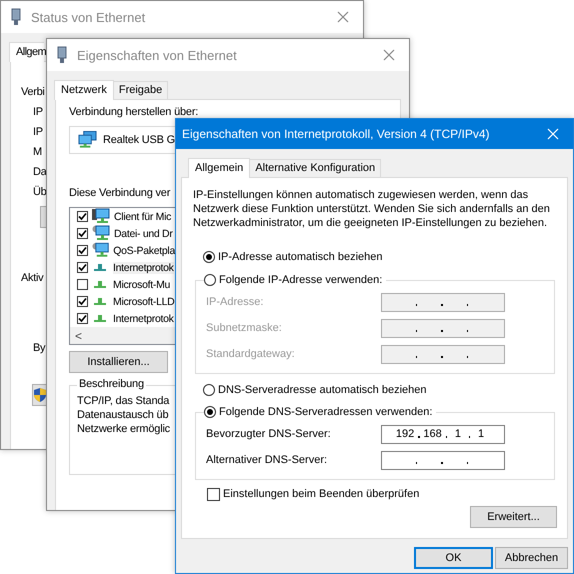 Image resolution: width=574 pixels, height=574 pixels. Describe the element at coordinates (379, 390) in the screenshot. I see `radio-option: DNS-Serveradresse automatisch beziehen` at that location.